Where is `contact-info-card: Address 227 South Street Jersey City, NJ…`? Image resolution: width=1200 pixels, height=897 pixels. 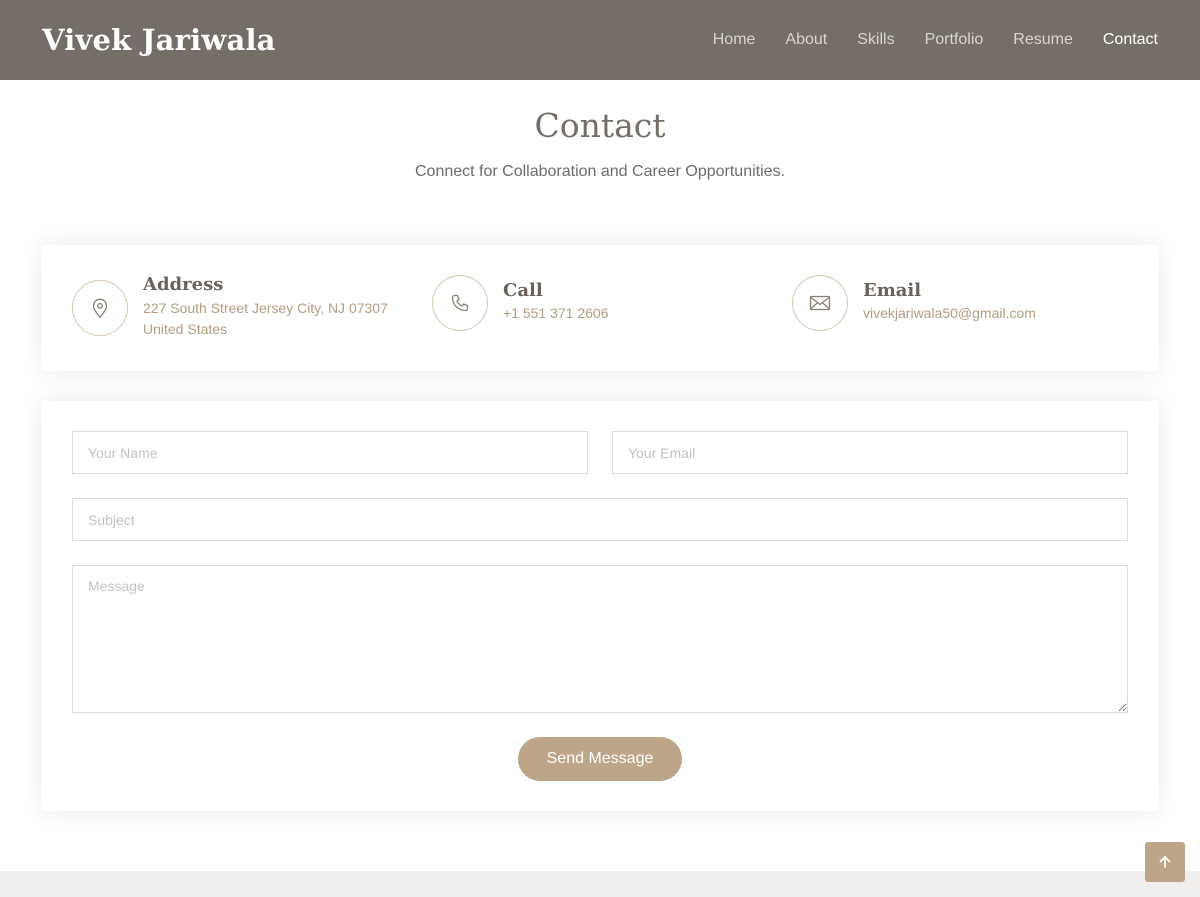
contact-info-card: Address 227 South Street Jersey City, NJ… is located at coordinates (600, 308).